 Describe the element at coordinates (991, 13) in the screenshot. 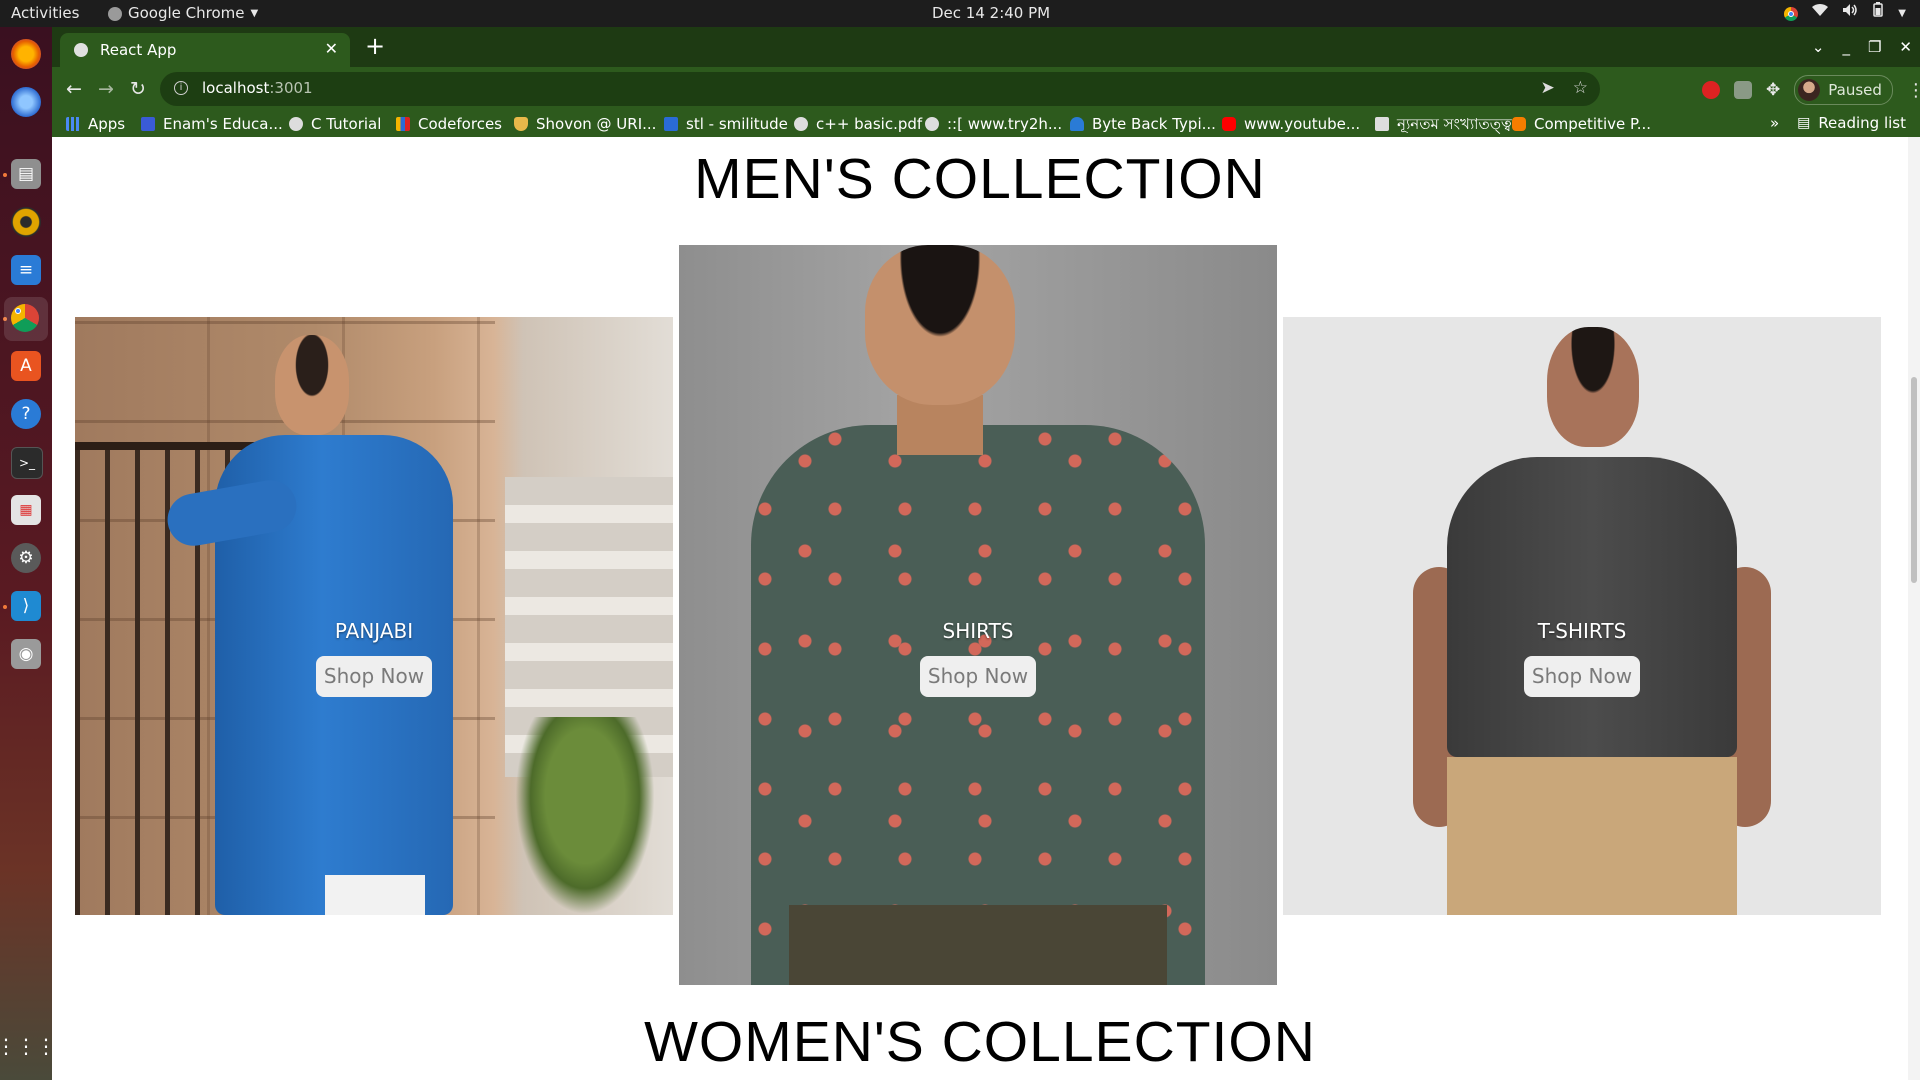

I see `clock: Dec 14 2:40 PM` at that location.